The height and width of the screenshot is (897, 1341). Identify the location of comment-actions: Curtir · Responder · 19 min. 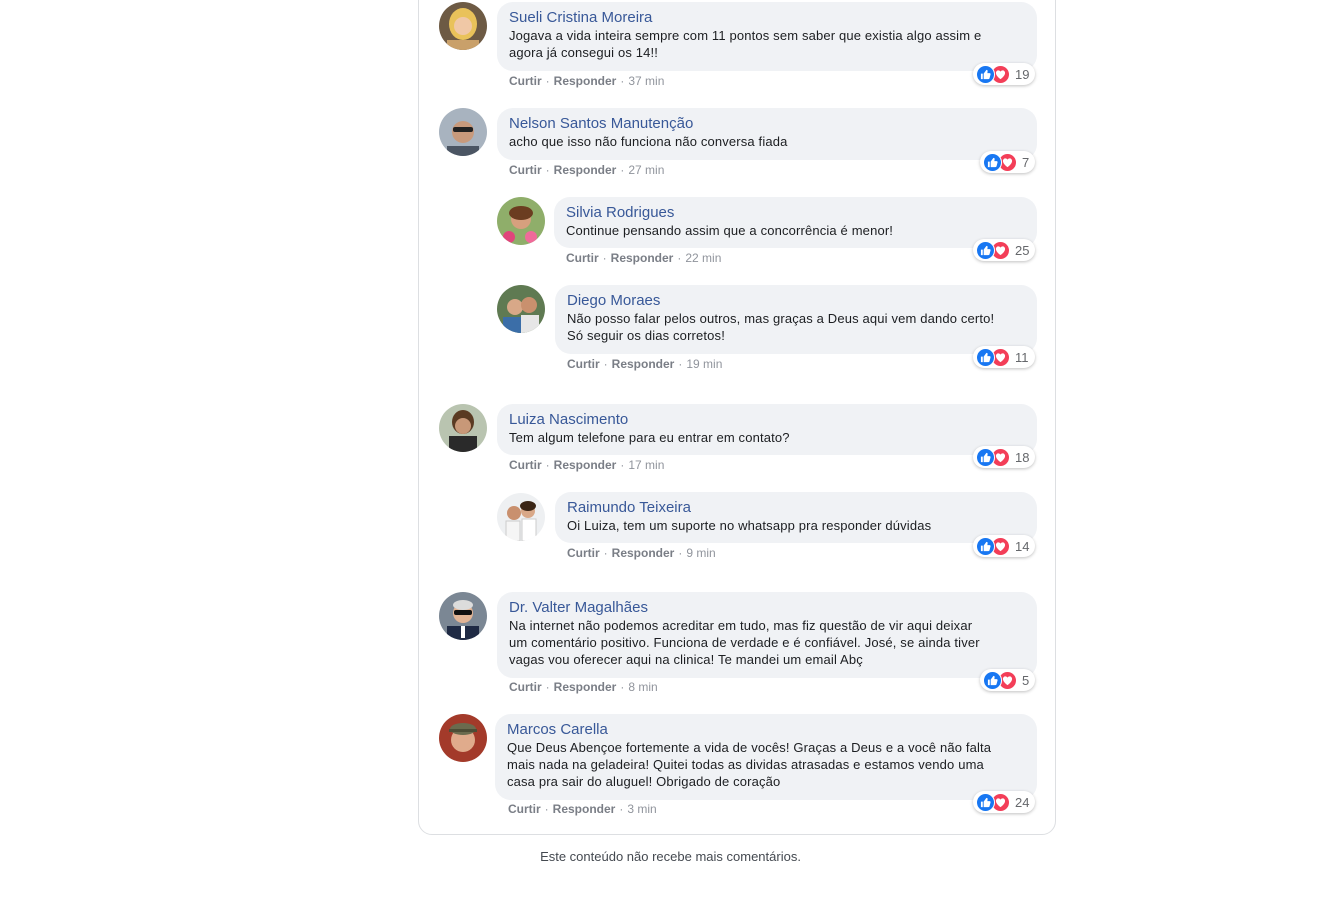
(644, 364).